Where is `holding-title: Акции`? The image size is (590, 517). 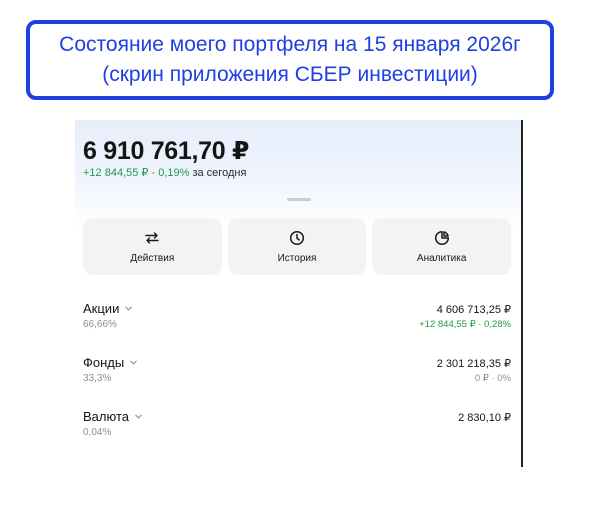
holding-title: Акции is located at coordinates (108, 308).